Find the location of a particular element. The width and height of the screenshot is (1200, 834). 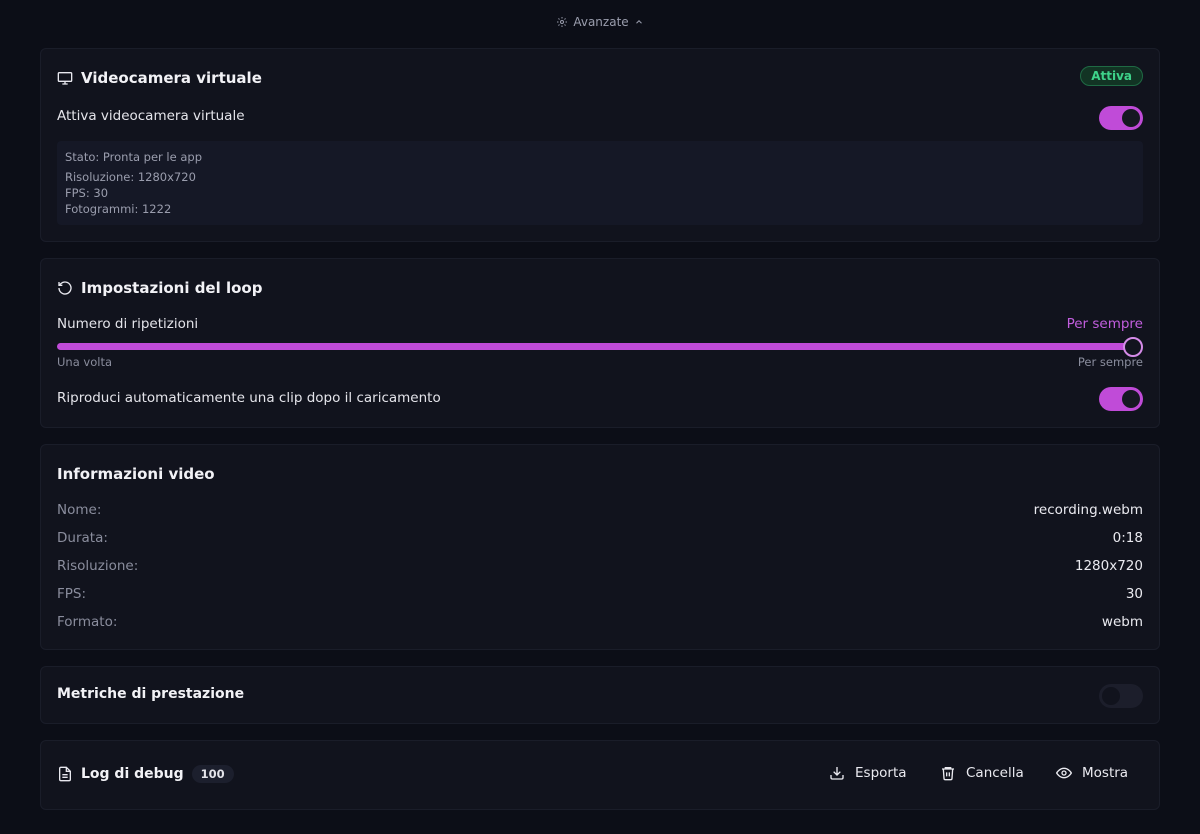

loop-settings-title-text: Impostazioni del loop is located at coordinates (172, 288).